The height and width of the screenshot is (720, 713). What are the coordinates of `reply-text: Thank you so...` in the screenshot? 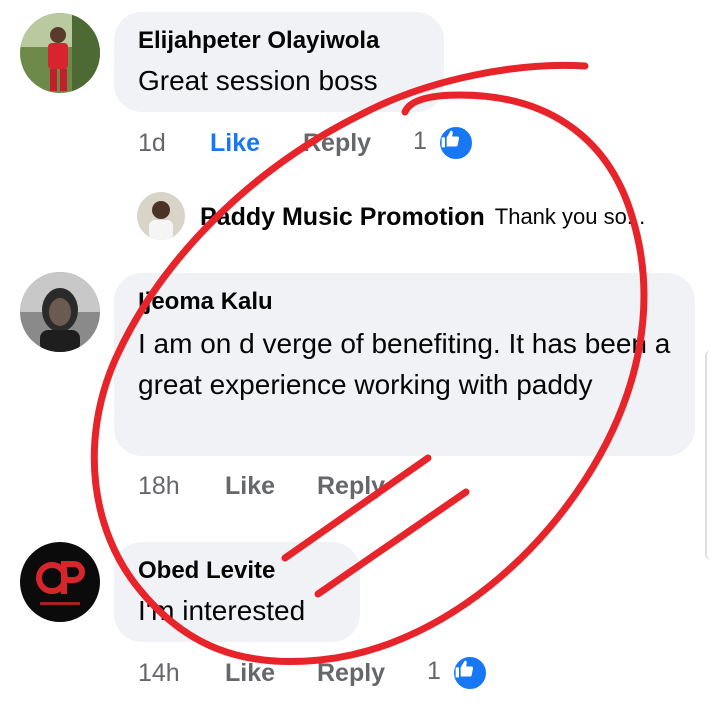 It's located at (570, 216).